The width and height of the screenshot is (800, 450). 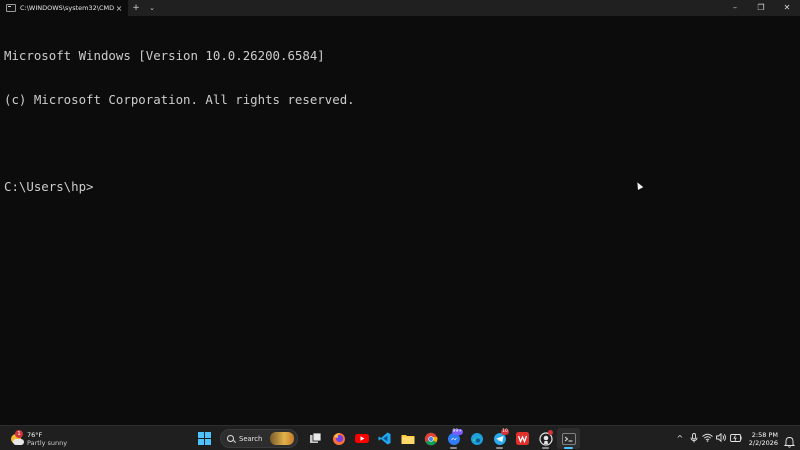 I want to click on tab-cmd: C:\WINDOWS\system32\CMD ×, so click(x=64, y=8).